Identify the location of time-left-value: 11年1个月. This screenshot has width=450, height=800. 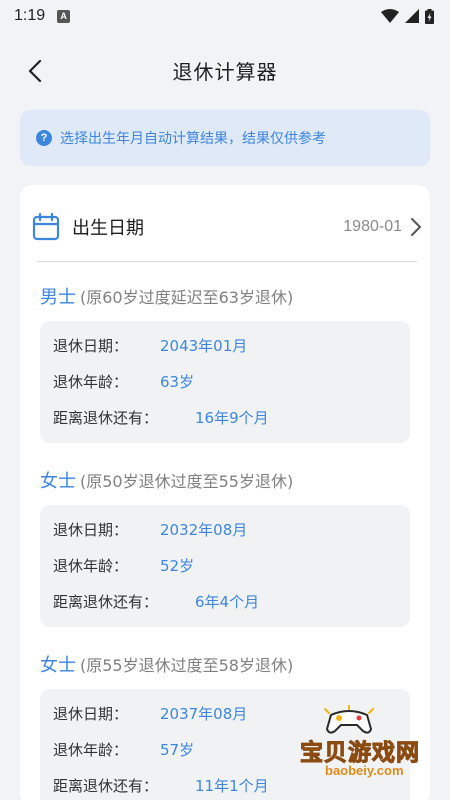
(232, 785).